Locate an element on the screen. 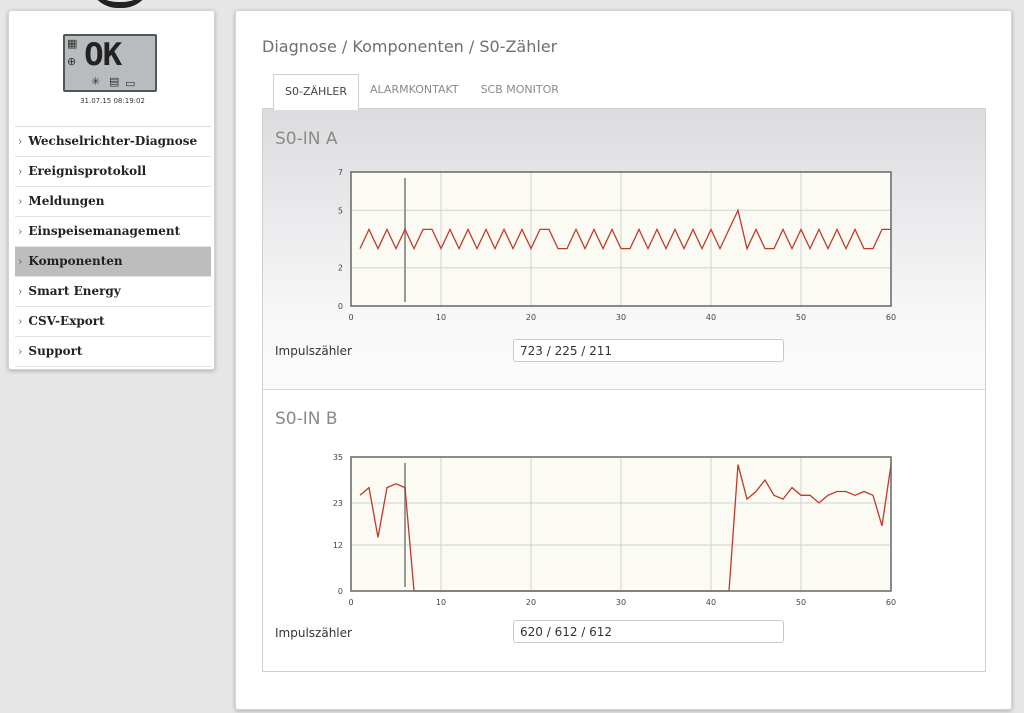 This screenshot has width=1024, height=713. device-datetime: 31.07.15 08:19:02 is located at coordinates (112, 101).